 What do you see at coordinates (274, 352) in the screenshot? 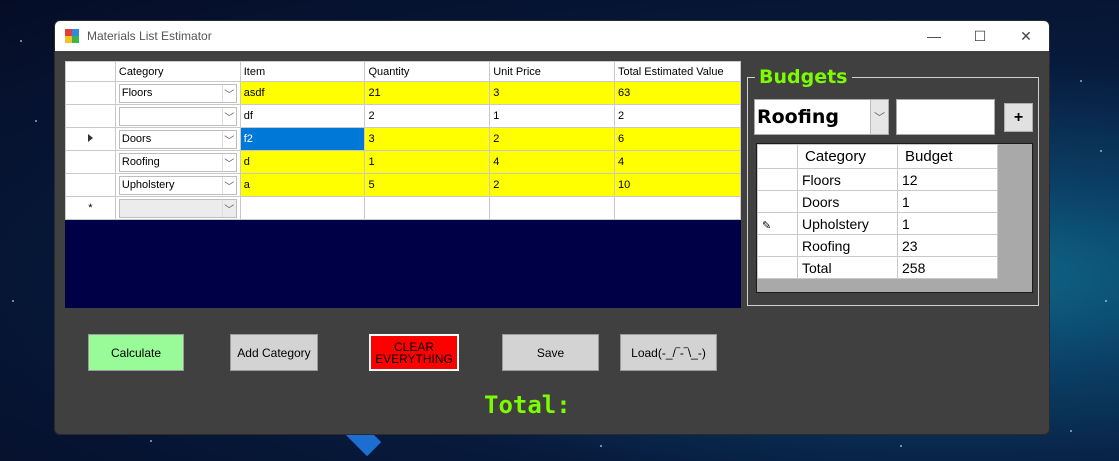
I see `add-category-button: Add Category` at bounding box center [274, 352].